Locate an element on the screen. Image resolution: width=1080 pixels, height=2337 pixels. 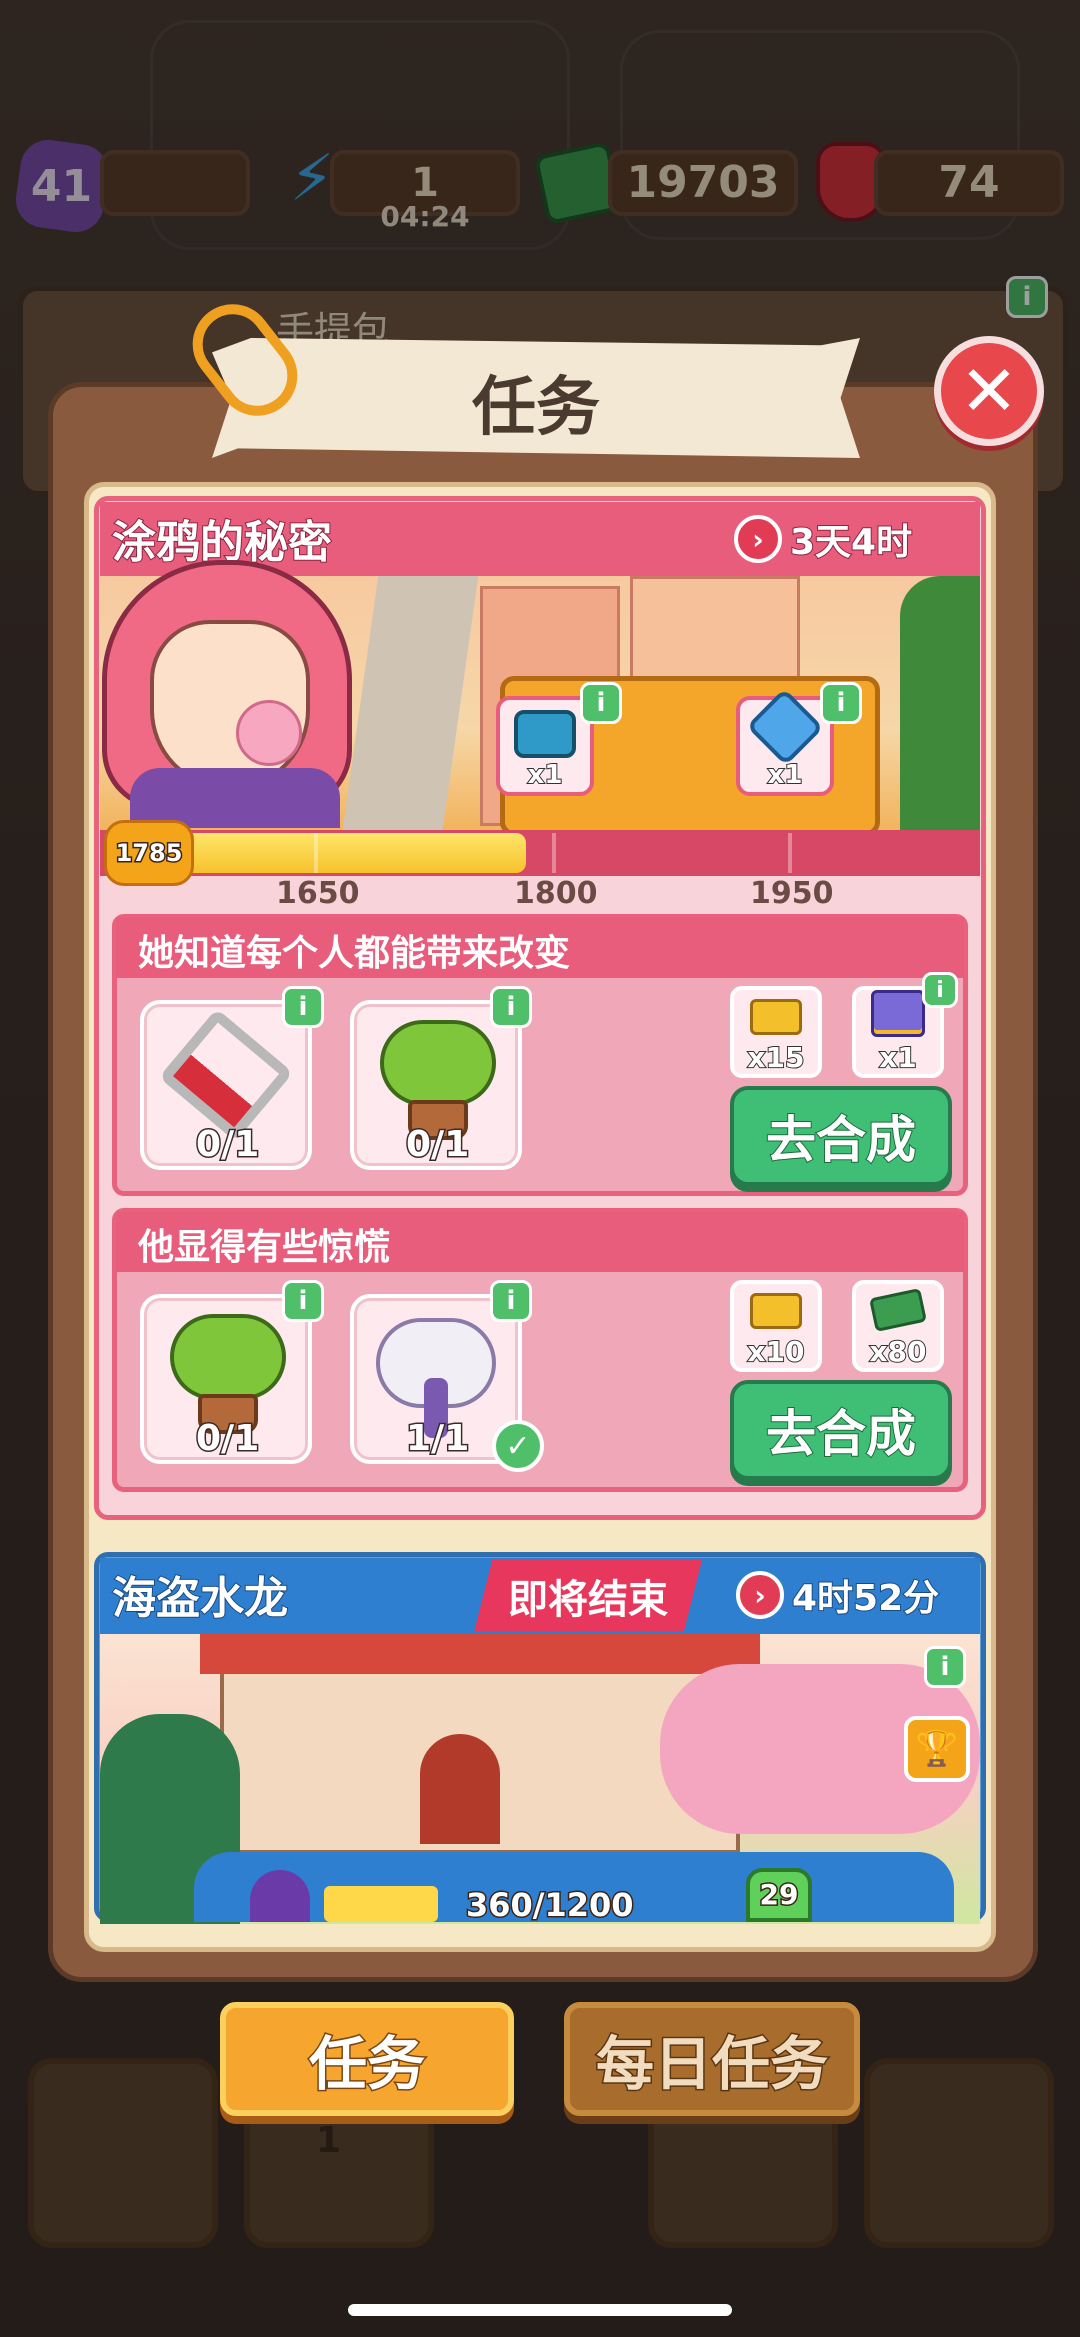
door is located at coordinates (460, 1789).